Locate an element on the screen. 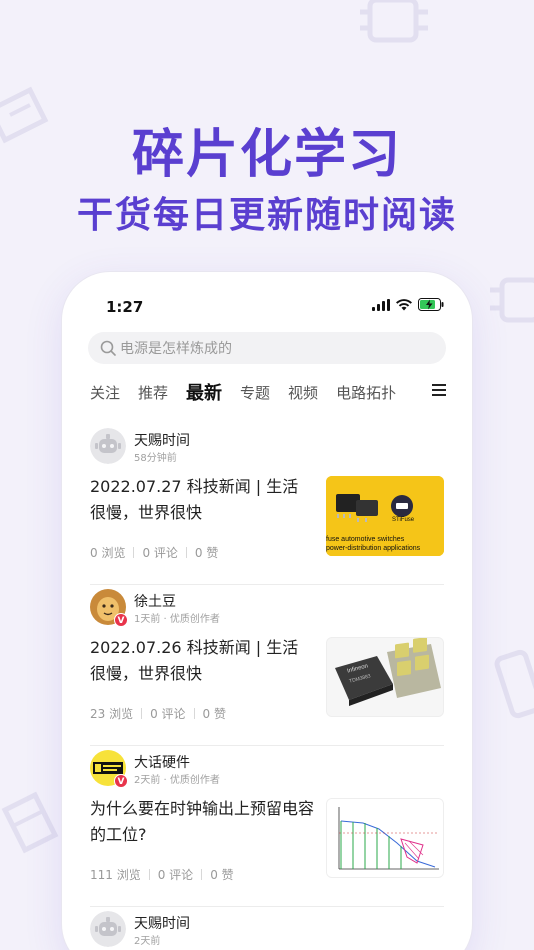 This screenshot has width=534, height=950. circuit-decoration-icon is located at coordinates (30, 822).